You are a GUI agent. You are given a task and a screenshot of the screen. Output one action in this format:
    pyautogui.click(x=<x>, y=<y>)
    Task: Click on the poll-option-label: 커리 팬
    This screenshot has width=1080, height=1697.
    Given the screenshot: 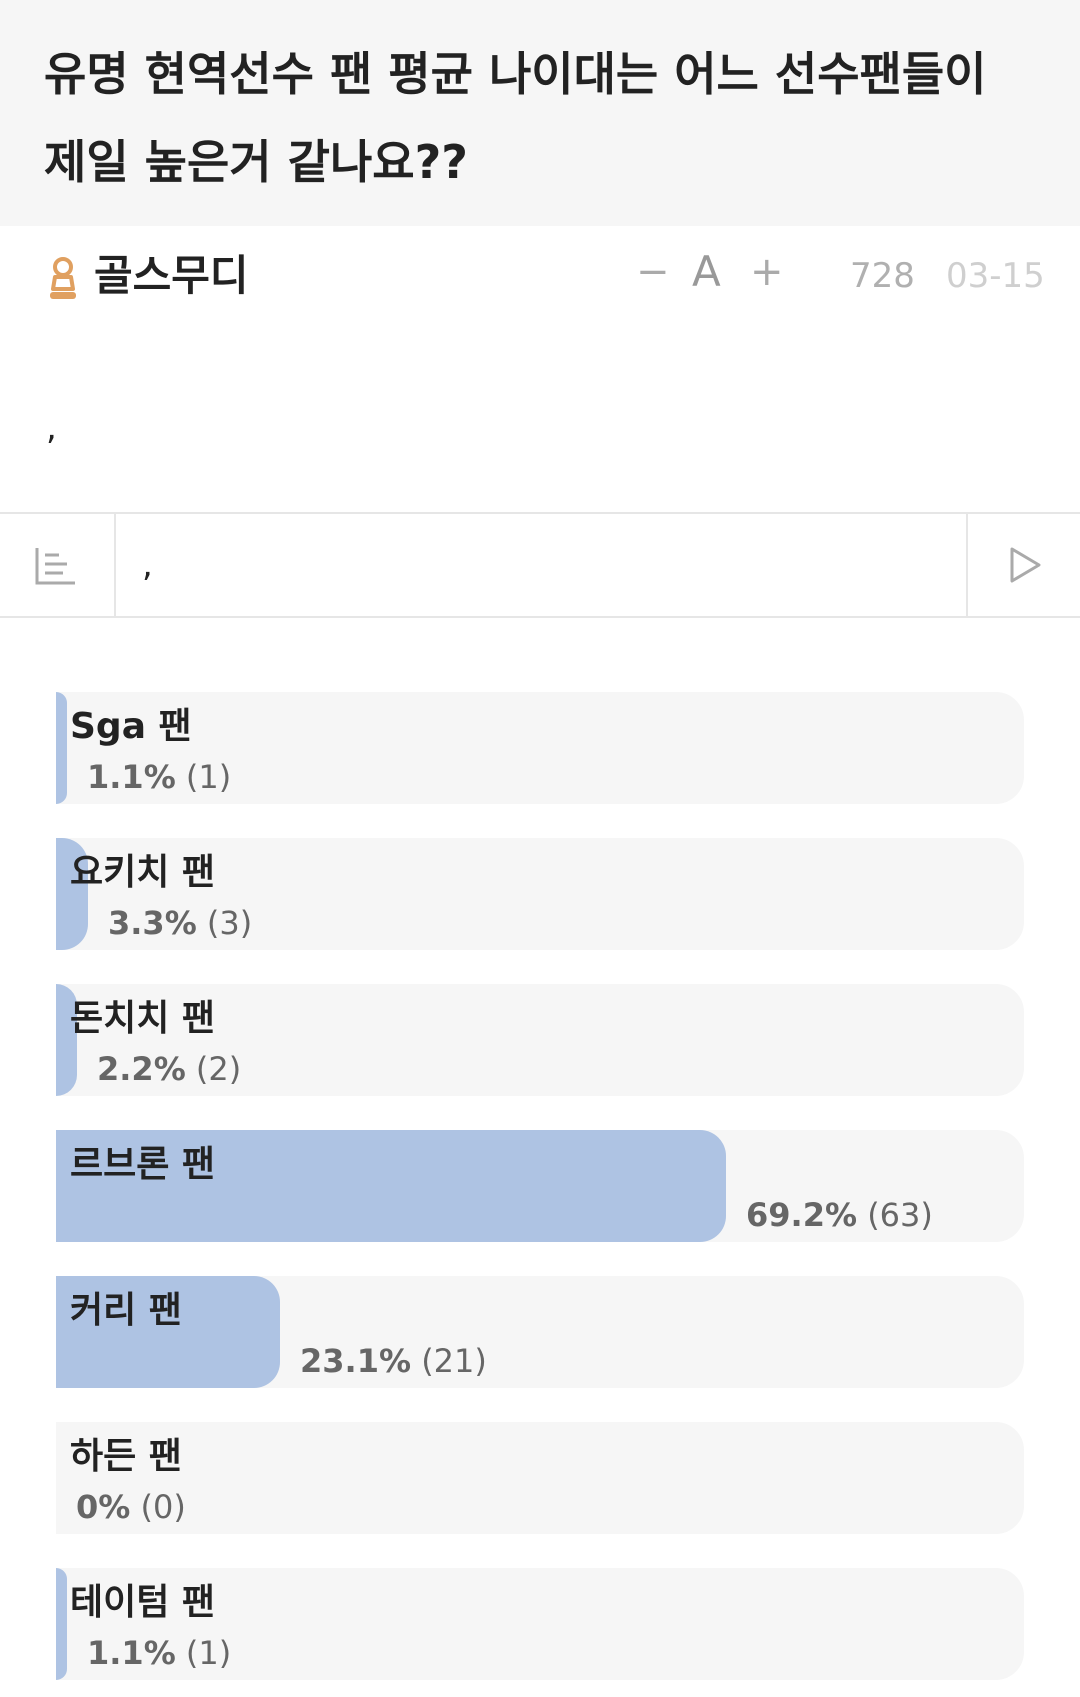 What is the action you would take?
    pyautogui.click(x=126, y=1310)
    